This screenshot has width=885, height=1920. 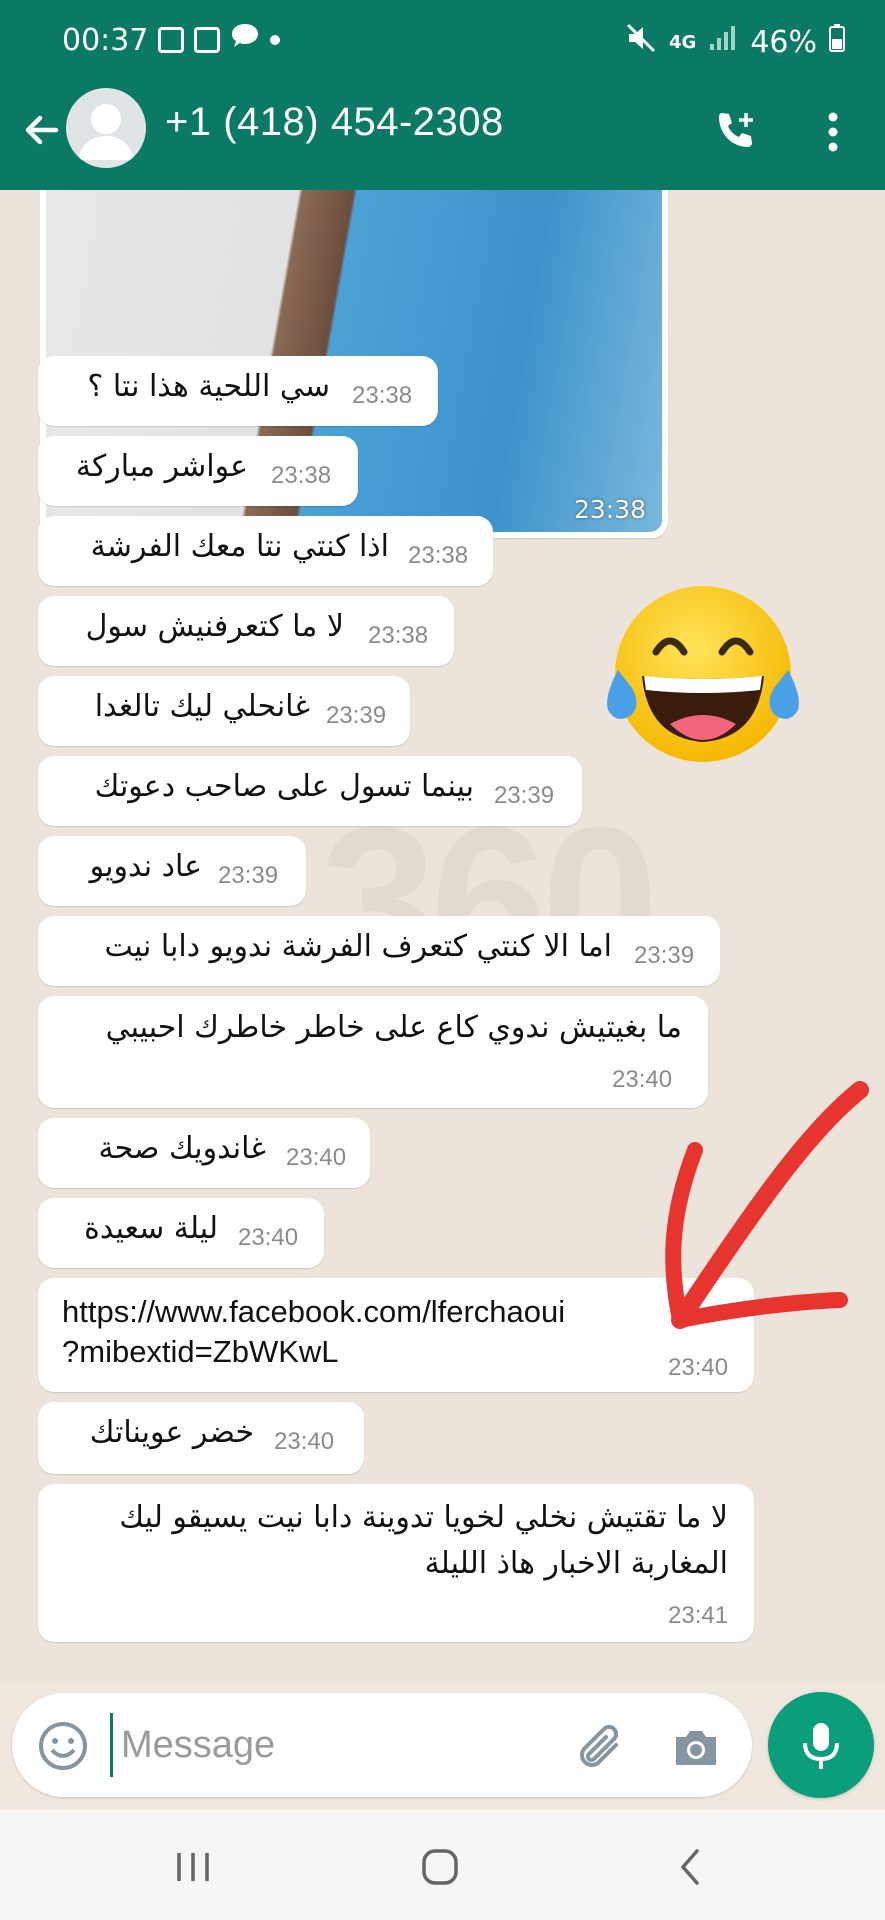 I want to click on message-text: سي اللحية هذا نتا ؟, so click(x=208, y=386).